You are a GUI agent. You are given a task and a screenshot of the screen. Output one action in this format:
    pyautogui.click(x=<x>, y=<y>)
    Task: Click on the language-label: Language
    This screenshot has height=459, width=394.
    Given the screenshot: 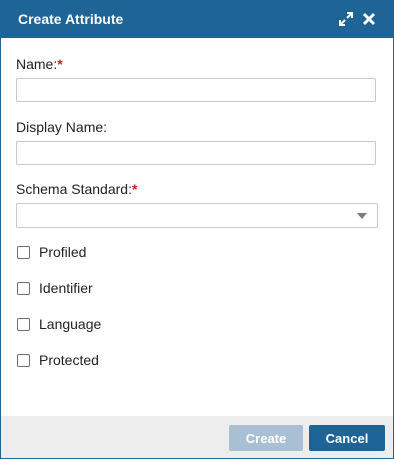 What is the action you would take?
    pyautogui.click(x=70, y=324)
    